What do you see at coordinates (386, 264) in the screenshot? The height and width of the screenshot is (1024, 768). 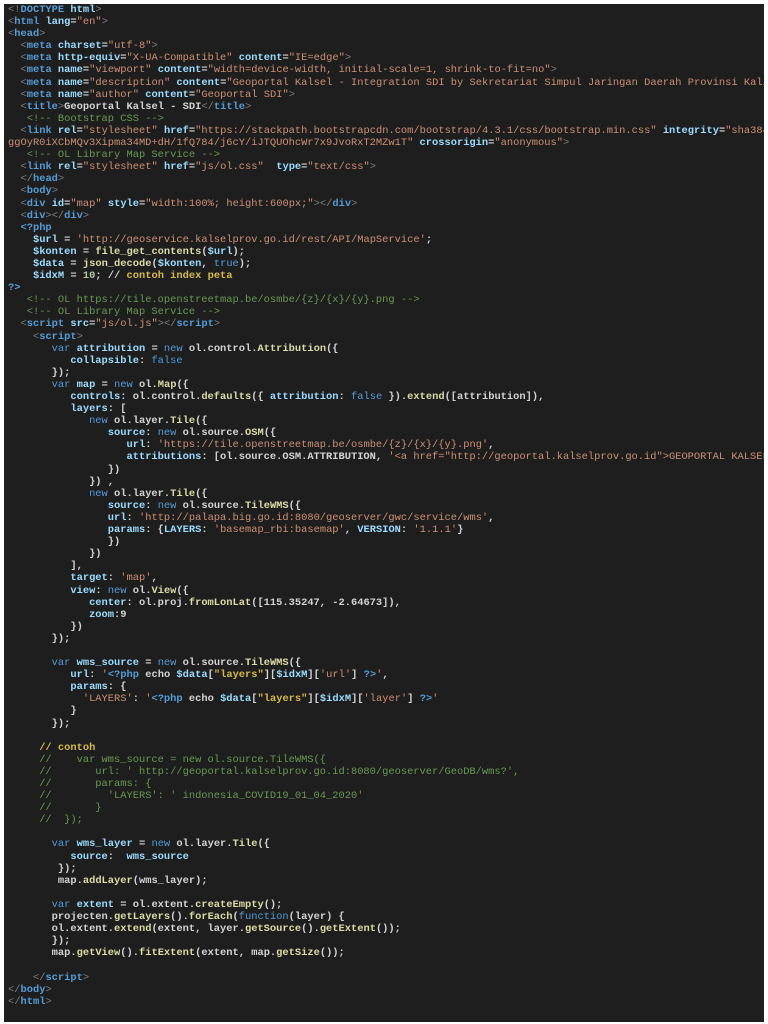 I see `code-line: $data = json_decode($konten, true);` at bounding box center [386, 264].